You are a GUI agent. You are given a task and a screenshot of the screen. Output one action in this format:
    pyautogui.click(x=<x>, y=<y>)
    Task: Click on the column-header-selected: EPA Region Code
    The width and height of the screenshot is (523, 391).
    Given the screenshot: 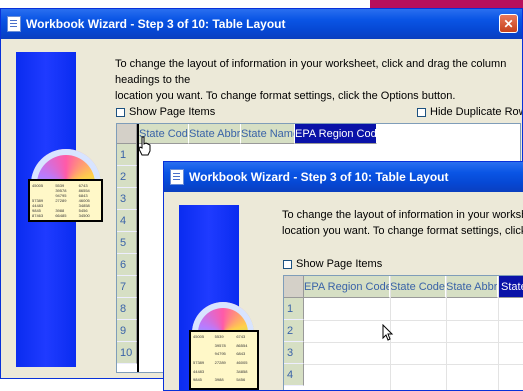 What is the action you would take?
    pyautogui.click(x=336, y=134)
    